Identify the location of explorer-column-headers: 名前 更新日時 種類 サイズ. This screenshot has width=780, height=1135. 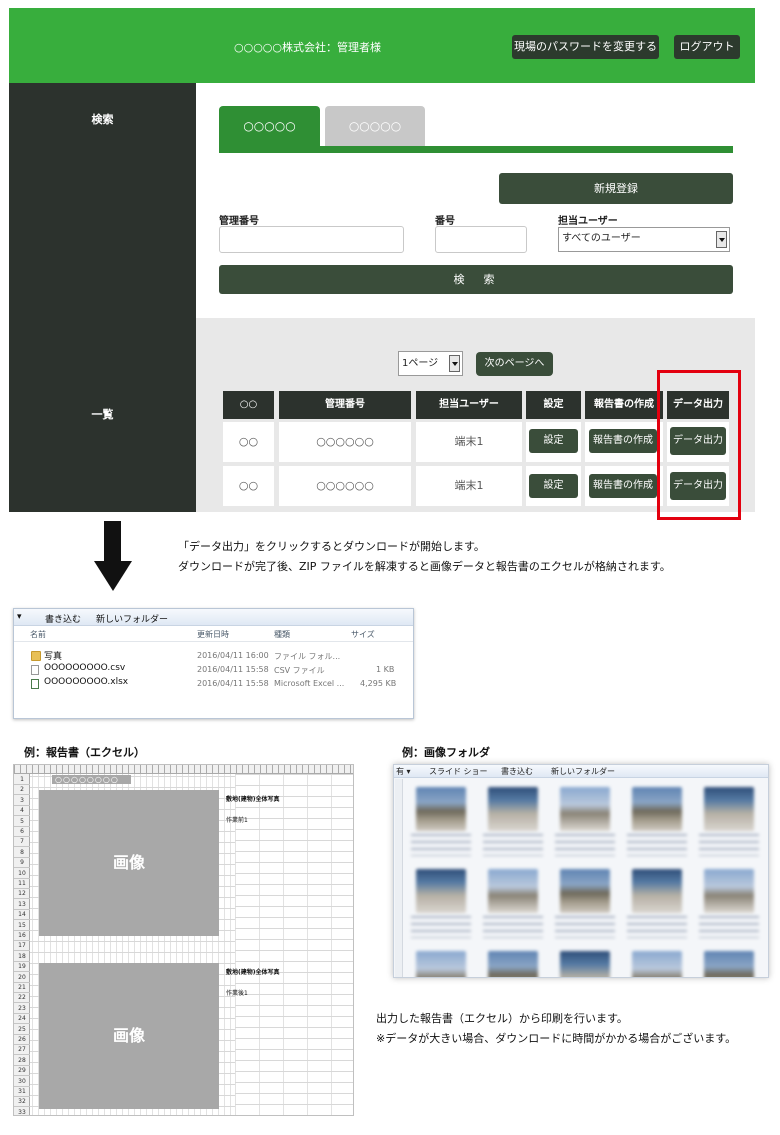
(213, 634).